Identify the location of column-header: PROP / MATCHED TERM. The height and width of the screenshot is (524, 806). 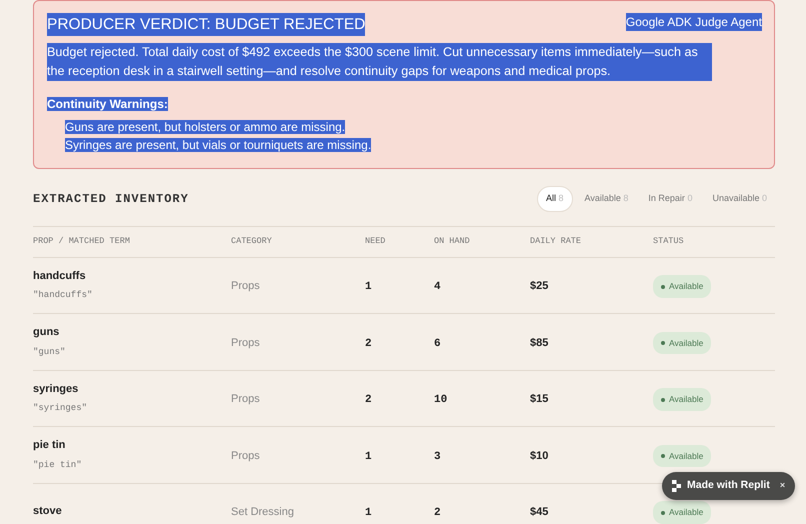
(82, 241).